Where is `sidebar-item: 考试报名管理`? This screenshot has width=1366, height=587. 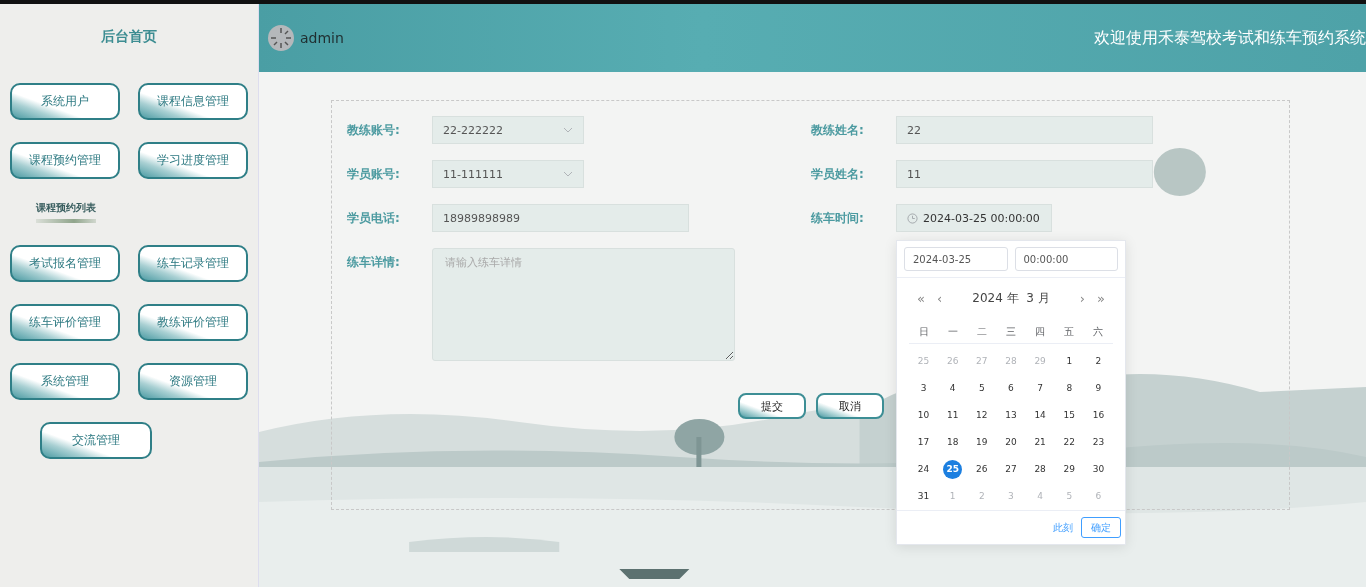
sidebar-item: 考试报名管理 is located at coordinates (65, 263).